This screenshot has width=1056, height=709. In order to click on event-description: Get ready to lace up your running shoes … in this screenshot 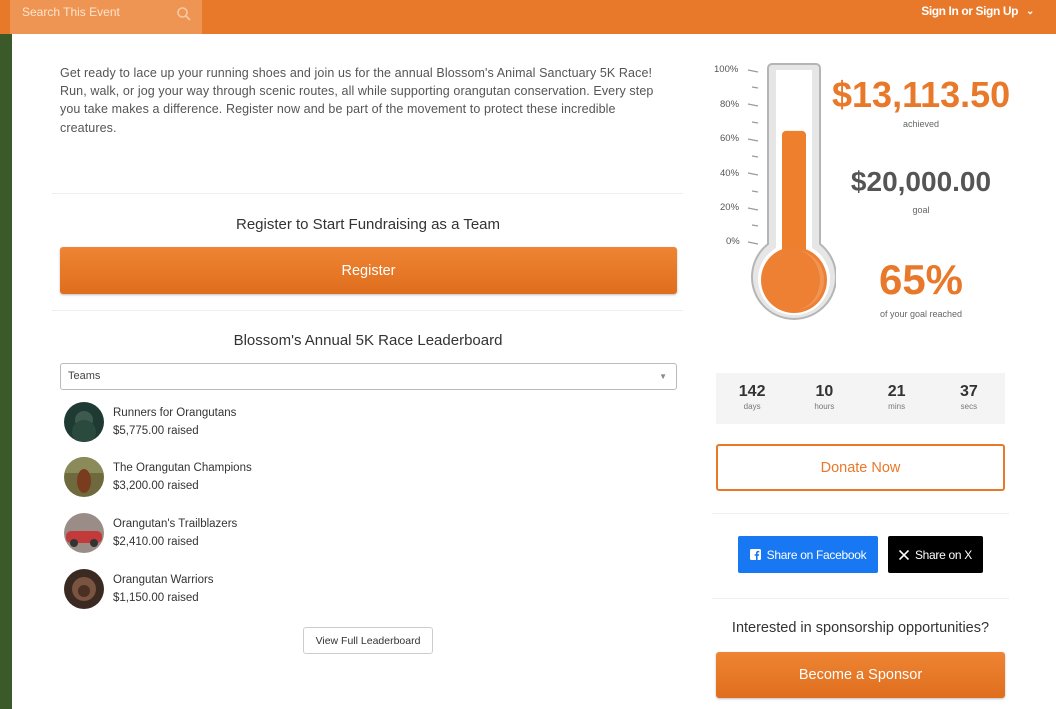, I will do `click(357, 100)`.